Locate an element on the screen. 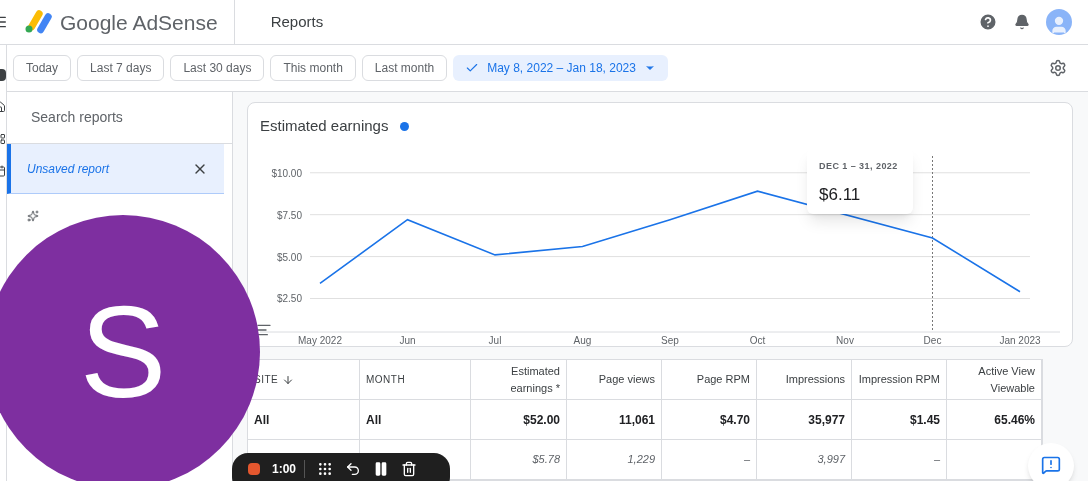 The height and width of the screenshot is (481, 1088). column-header: Estimated earnings * is located at coordinates (519, 379).